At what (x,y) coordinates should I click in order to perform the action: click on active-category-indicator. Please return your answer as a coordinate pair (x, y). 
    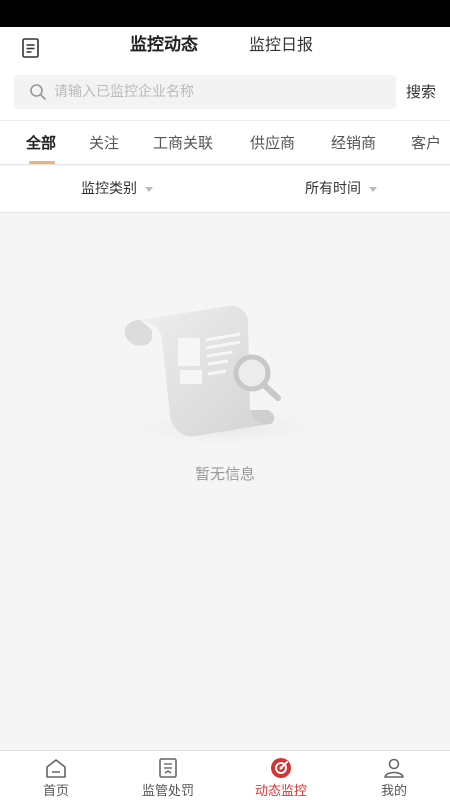
    Looking at the image, I should click on (42, 162).